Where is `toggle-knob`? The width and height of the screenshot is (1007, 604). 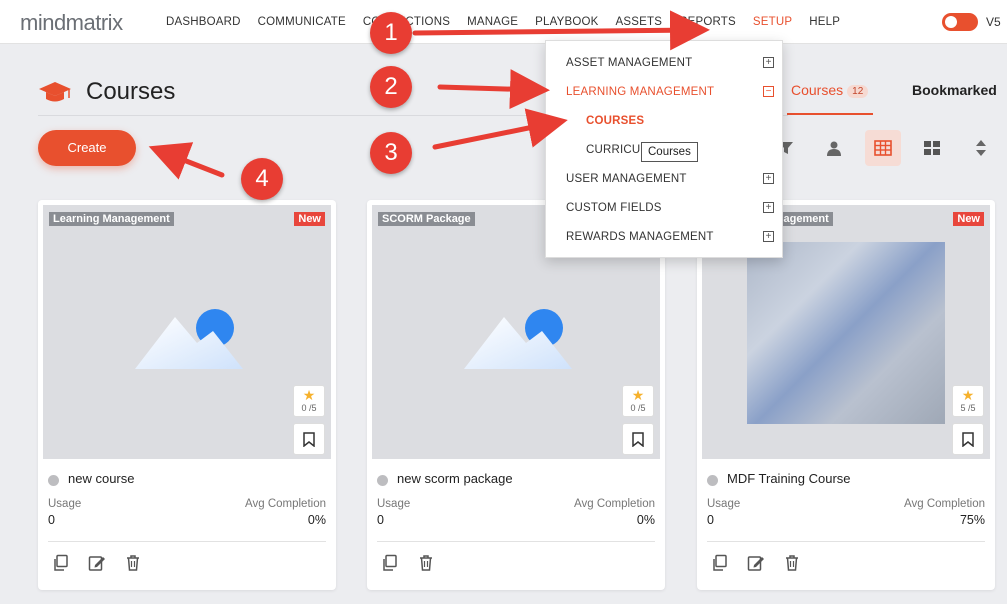 toggle-knob is located at coordinates (951, 22).